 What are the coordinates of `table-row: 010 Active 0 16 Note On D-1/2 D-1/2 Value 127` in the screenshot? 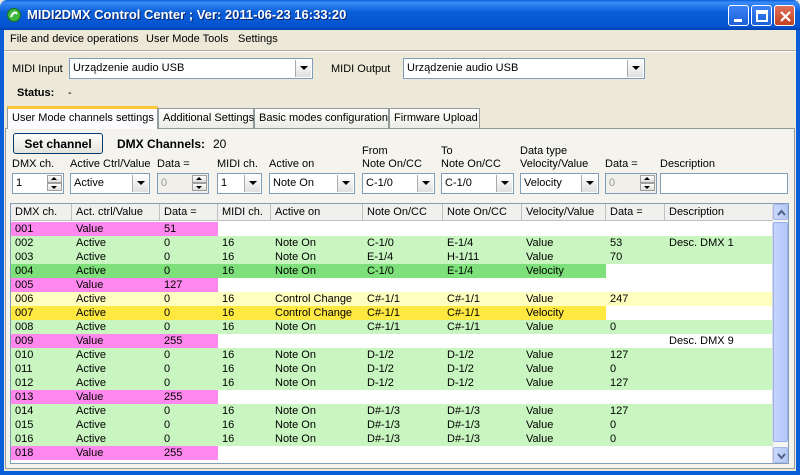 It's located at (393, 355).